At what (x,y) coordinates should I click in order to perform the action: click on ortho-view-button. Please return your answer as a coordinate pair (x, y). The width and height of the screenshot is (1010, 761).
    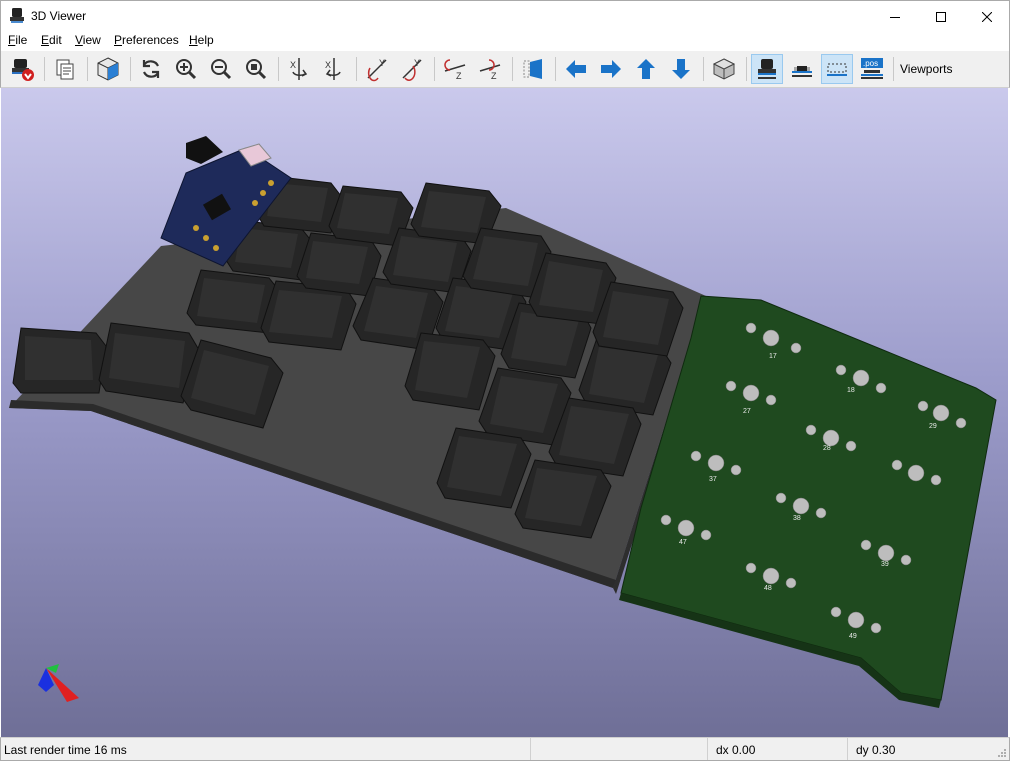
    Looking at the image, I should click on (724, 69).